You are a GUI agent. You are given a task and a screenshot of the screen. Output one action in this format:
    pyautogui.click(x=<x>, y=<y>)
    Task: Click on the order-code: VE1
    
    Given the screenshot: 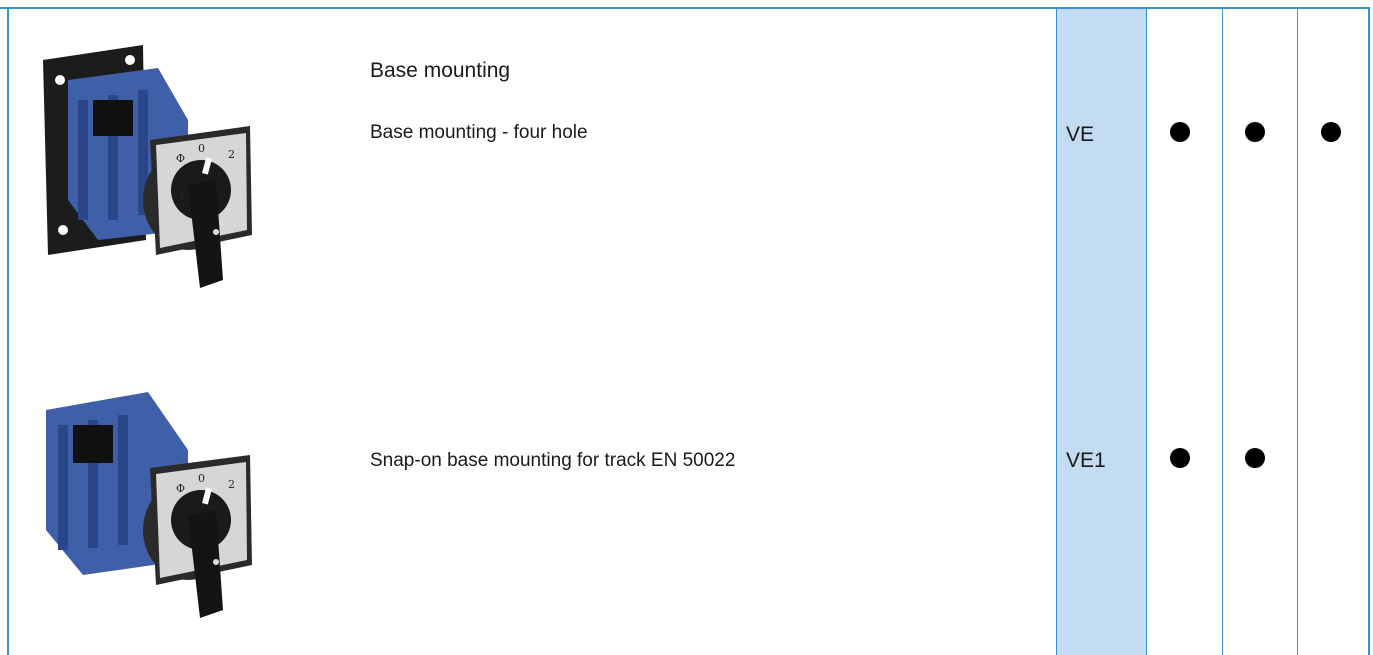 What is the action you would take?
    pyautogui.click(x=1086, y=460)
    